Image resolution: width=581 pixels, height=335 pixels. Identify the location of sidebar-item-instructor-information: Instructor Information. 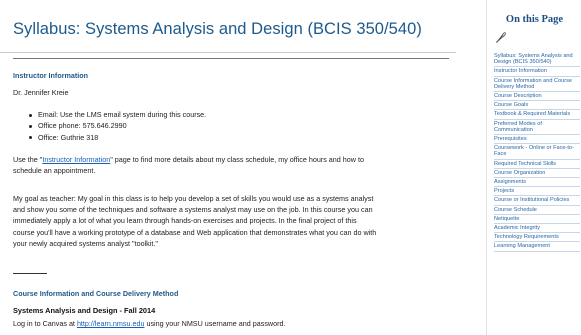
(537, 72).